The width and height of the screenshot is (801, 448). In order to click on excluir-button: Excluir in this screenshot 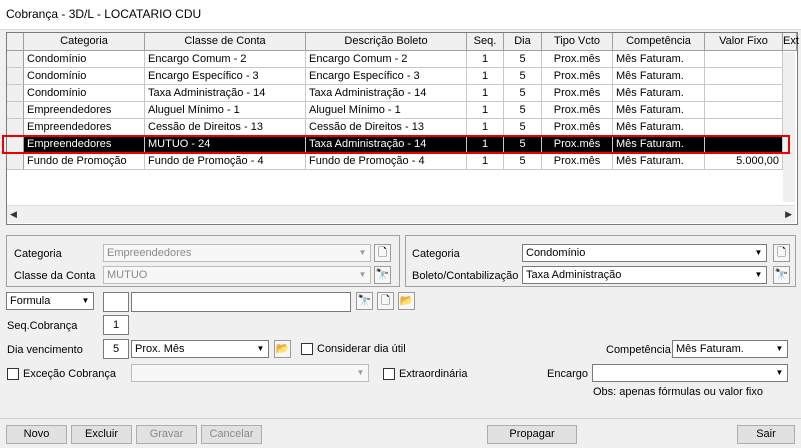, I will do `click(101, 434)`.